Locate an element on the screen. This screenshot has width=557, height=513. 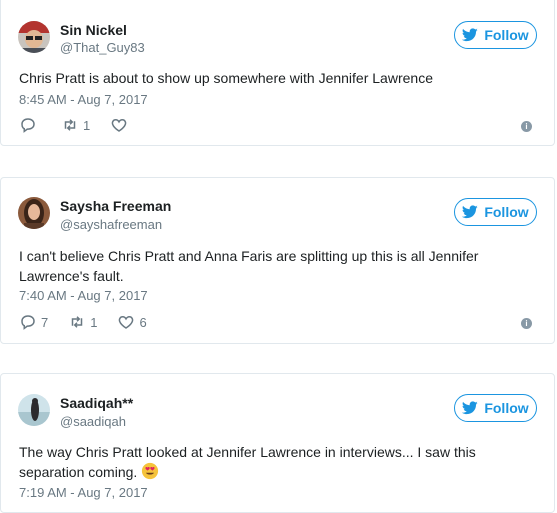
reply-action is located at coordinates (30, 125).